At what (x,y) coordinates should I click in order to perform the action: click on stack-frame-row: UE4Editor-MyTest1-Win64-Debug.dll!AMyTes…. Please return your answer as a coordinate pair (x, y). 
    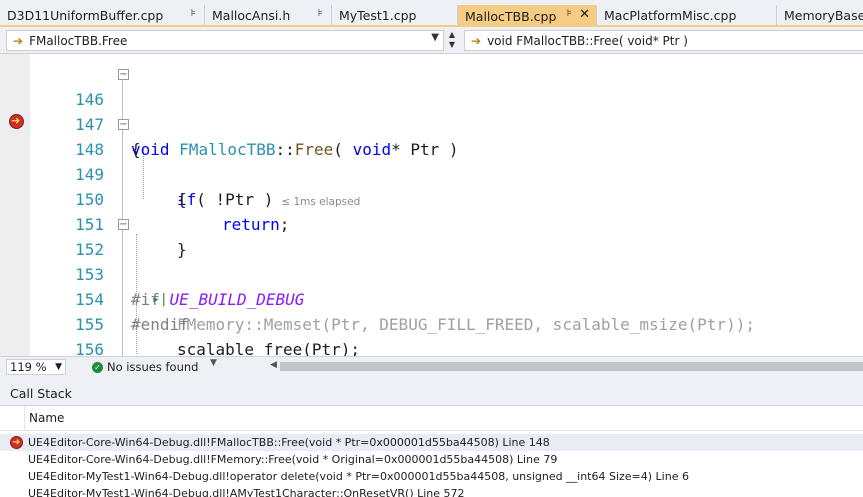
    Looking at the image, I should click on (431, 491).